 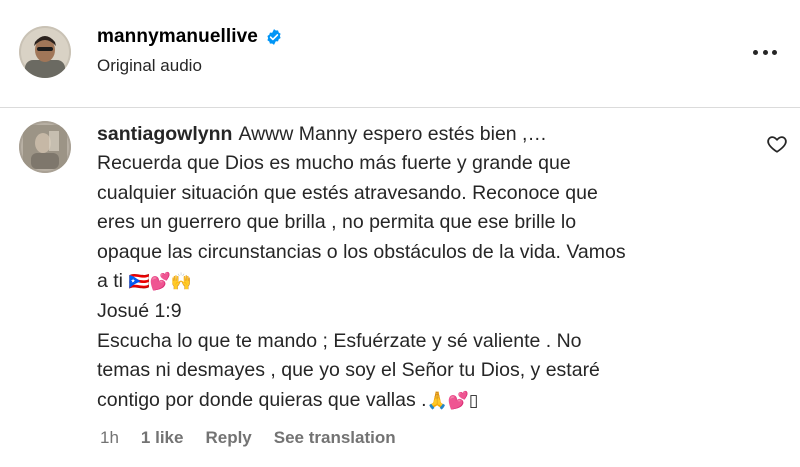 What do you see at coordinates (262, 399) in the screenshot?
I see `comment-text-line: contigo por donde quieras que vallas .` at bounding box center [262, 399].